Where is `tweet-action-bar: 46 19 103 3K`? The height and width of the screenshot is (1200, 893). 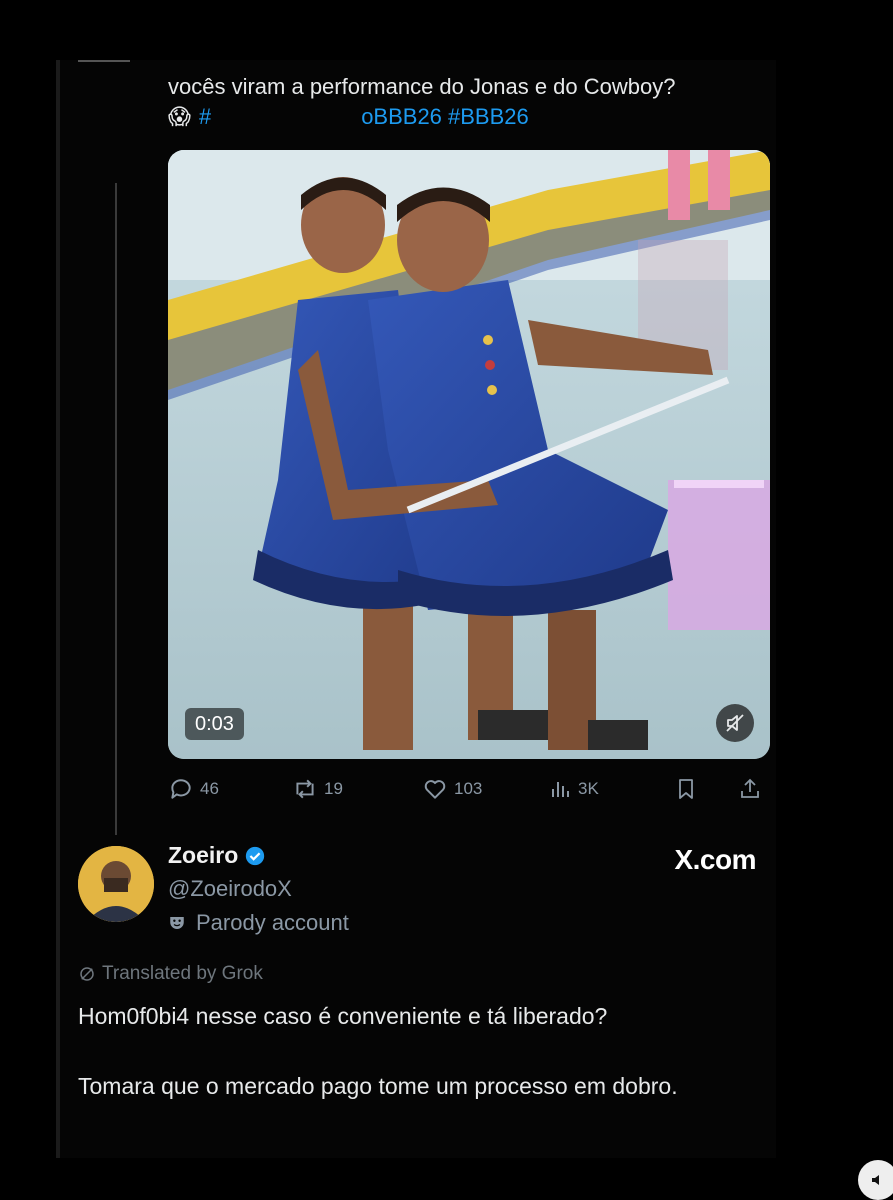
tweet-action-bar: 46 19 103 3K is located at coordinates (469, 789).